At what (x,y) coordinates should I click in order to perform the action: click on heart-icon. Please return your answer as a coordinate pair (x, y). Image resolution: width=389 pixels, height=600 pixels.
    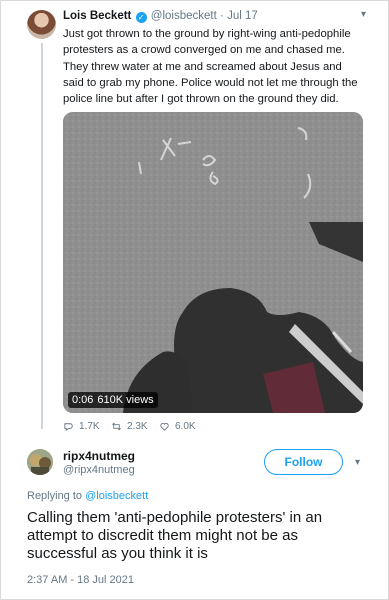
    Looking at the image, I should click on (164, 427).